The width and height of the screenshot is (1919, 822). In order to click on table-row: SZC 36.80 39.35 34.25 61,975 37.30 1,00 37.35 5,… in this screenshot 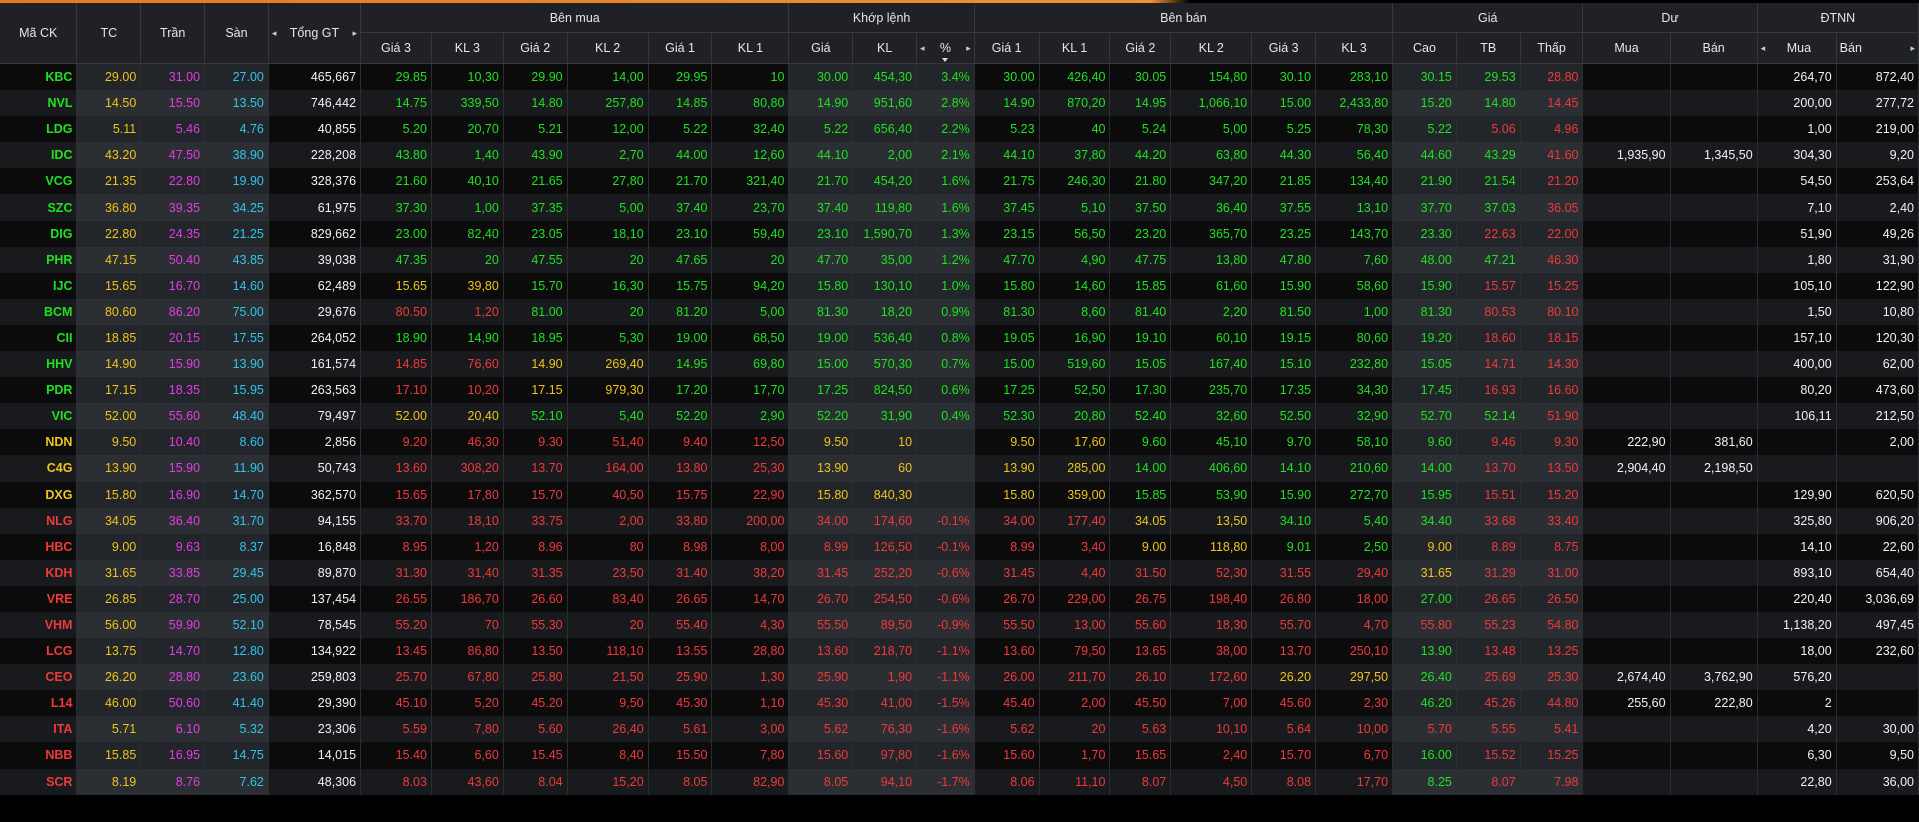, I will do `click(959, 207)`.